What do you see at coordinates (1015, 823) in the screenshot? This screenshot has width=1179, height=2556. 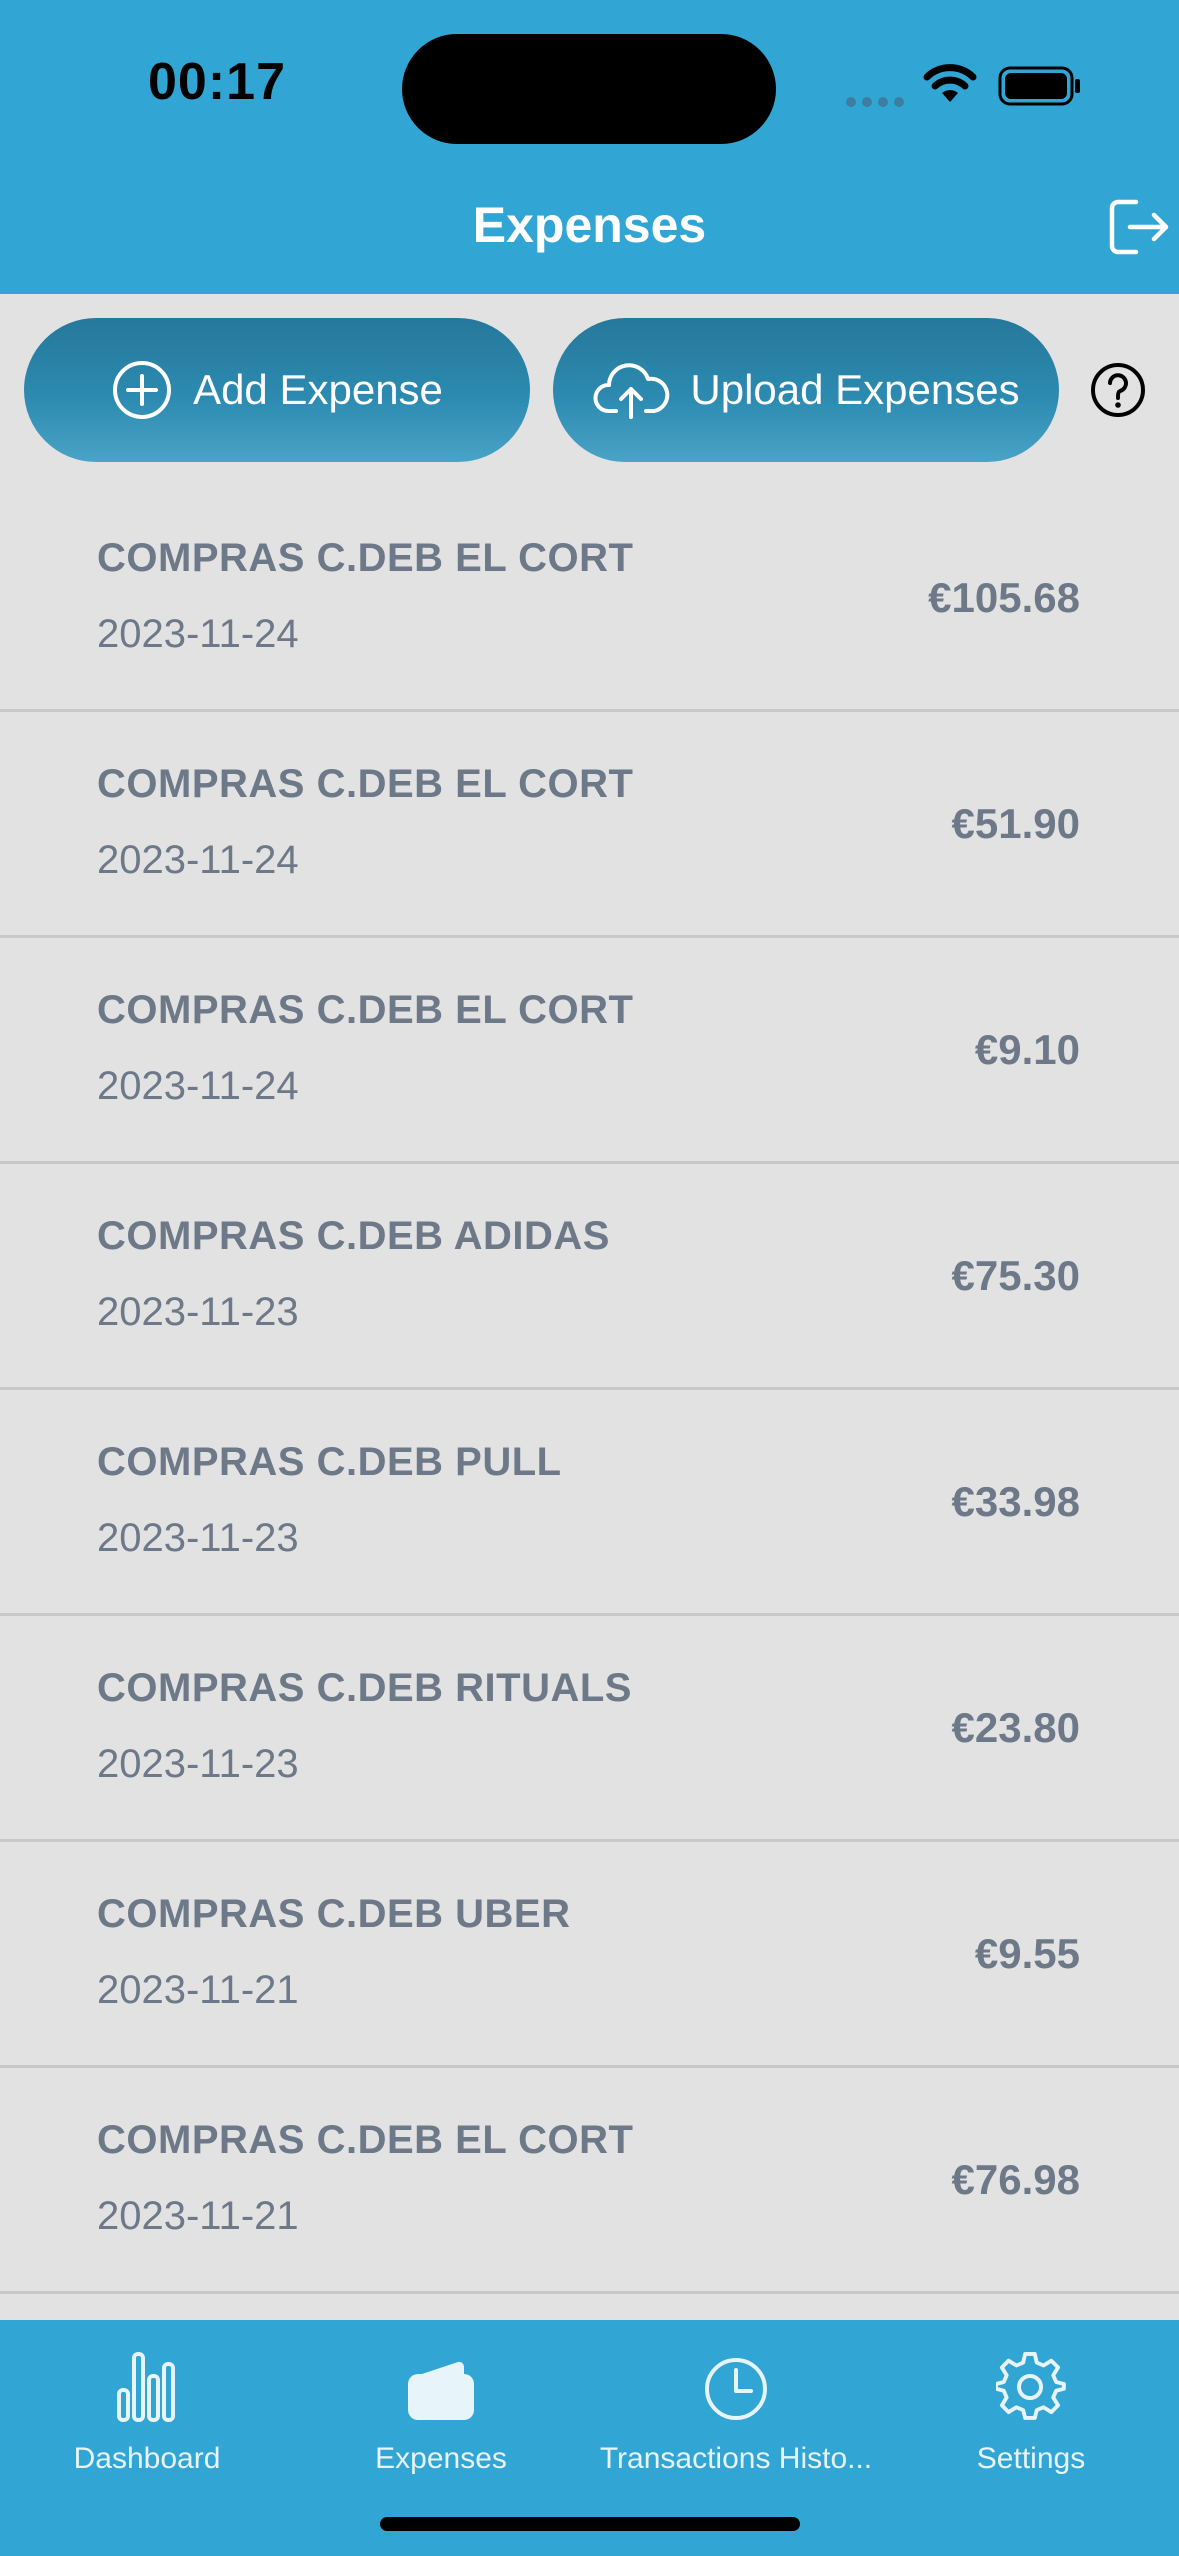 I see `expense-amount: €51.90` at bounding box center [1015, 823].